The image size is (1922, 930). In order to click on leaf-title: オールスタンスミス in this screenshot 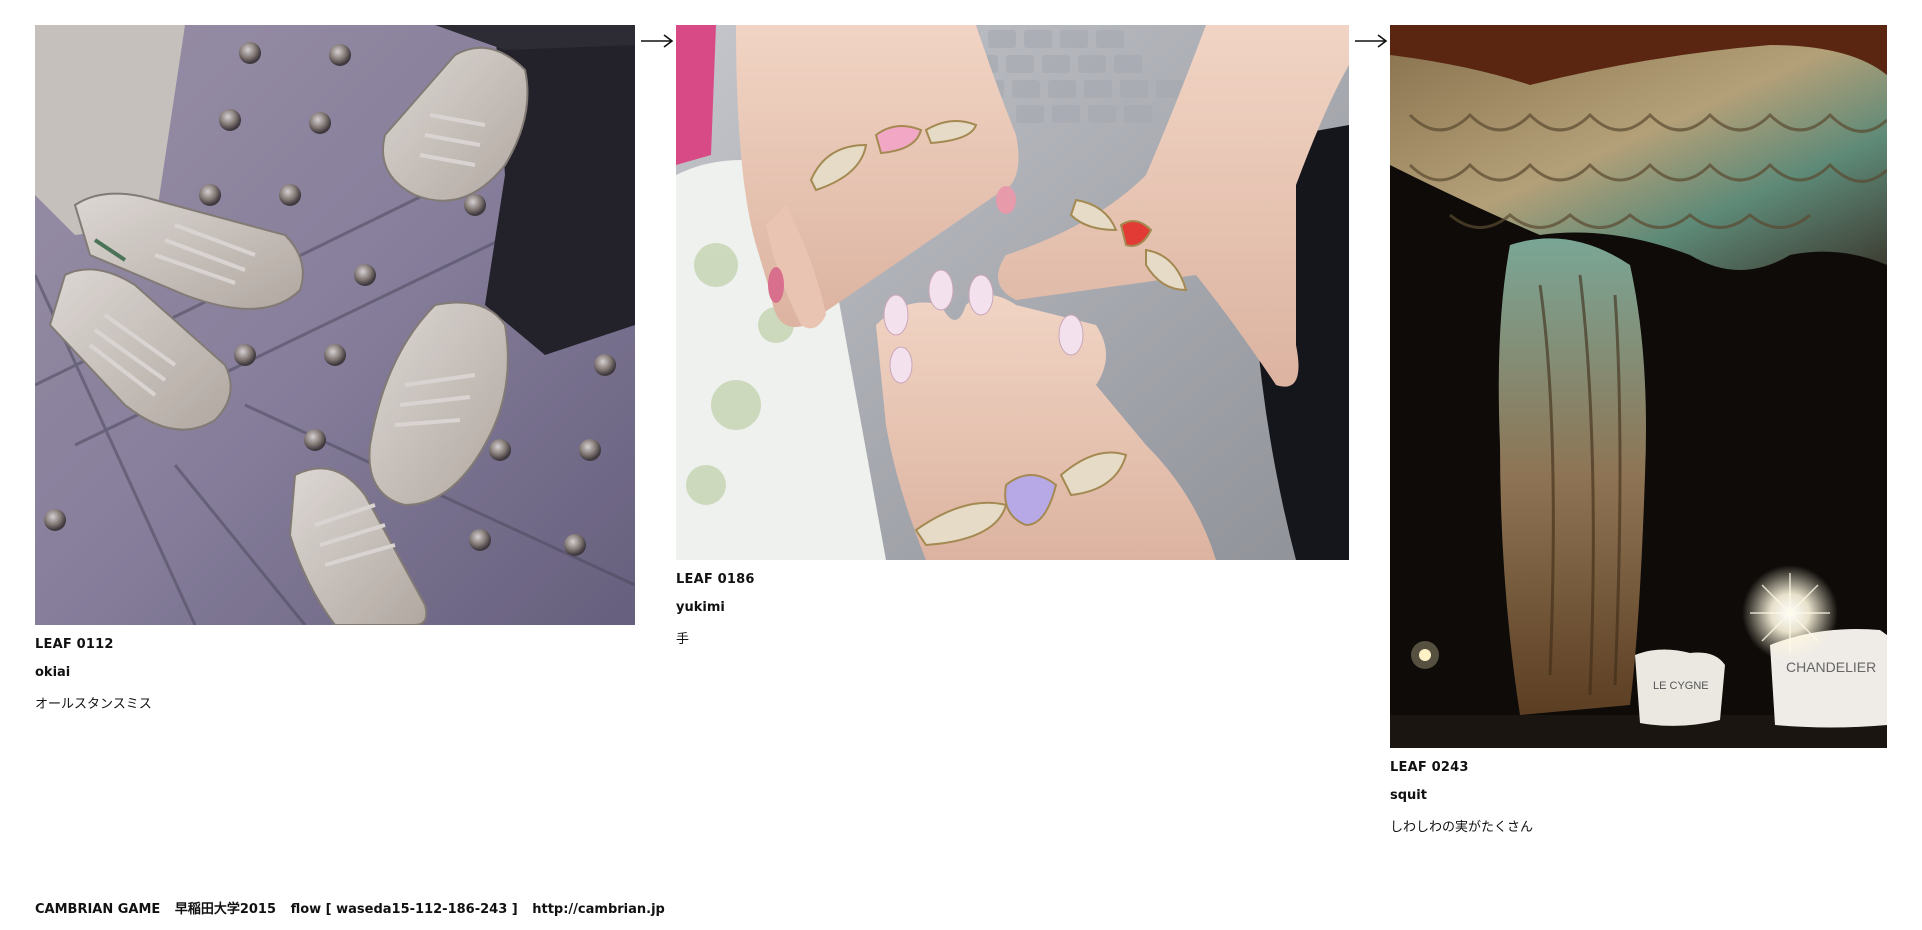, I will do `click(93, 704)`.